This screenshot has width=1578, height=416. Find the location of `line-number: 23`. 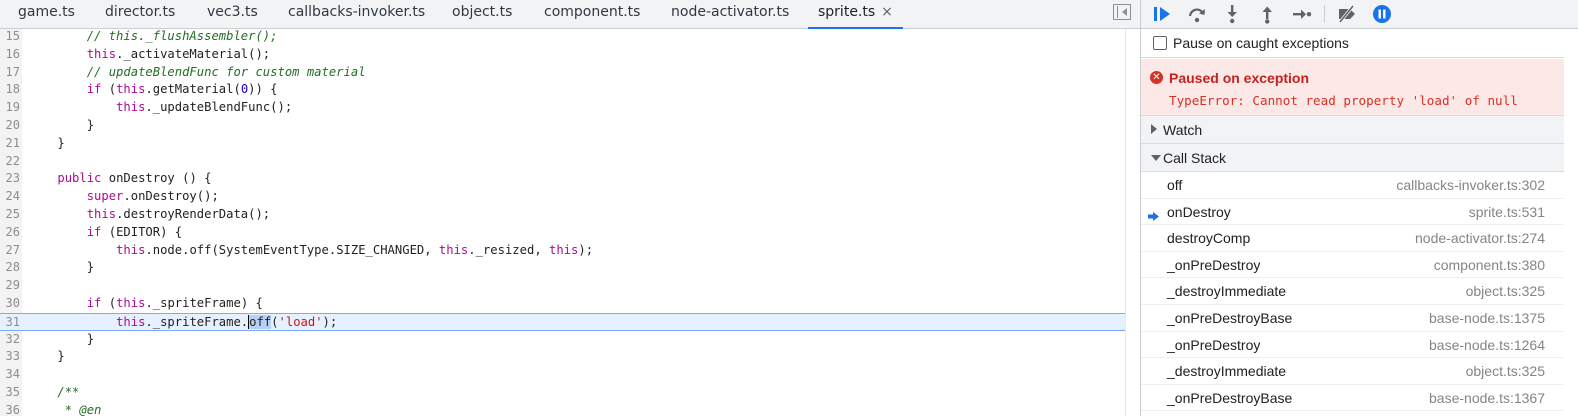

line-number: 23 is located at coordinates (11, 179).